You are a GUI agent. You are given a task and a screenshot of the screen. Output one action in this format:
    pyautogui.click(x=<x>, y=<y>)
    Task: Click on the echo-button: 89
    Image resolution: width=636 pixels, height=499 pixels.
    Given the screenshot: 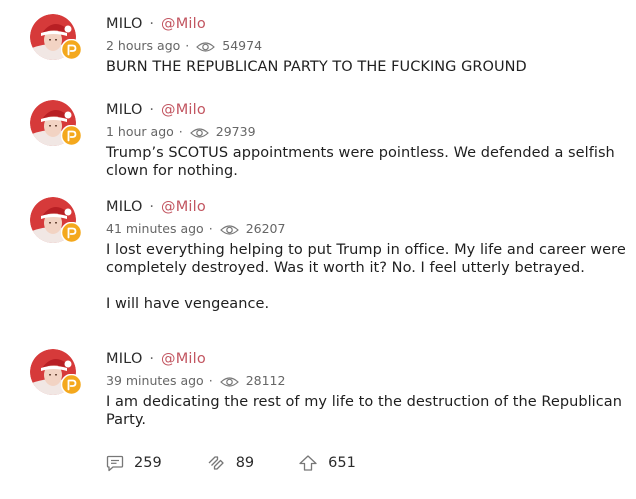 What is the action you would take?
    pyautogui.click(x=230, y=463)
    